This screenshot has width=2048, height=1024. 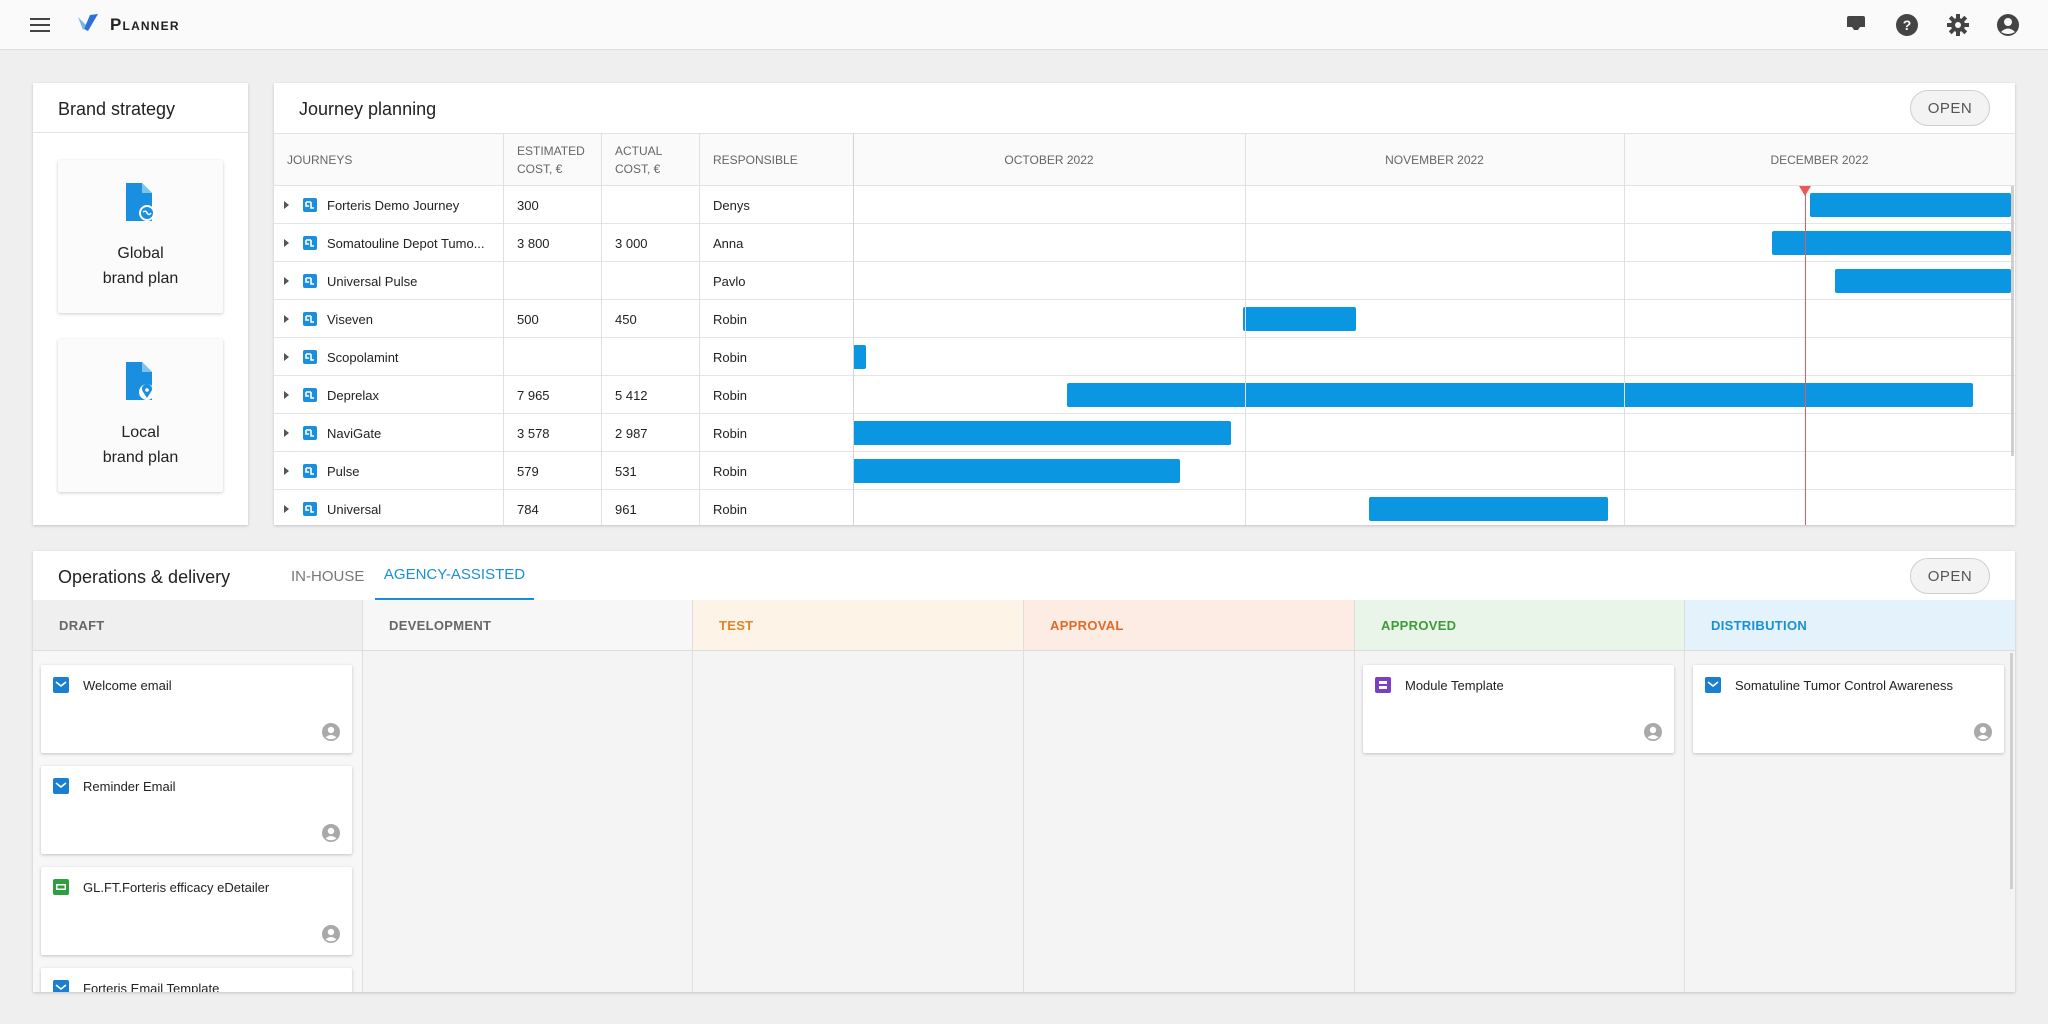 I want to click on kanban-card: Welcome email, so click(x=196, y=709).